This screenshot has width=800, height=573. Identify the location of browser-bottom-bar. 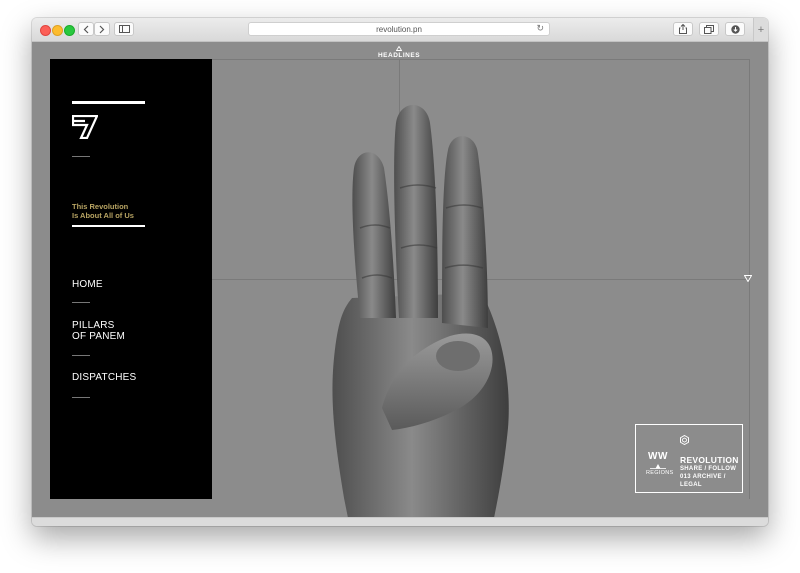
(400, 521).